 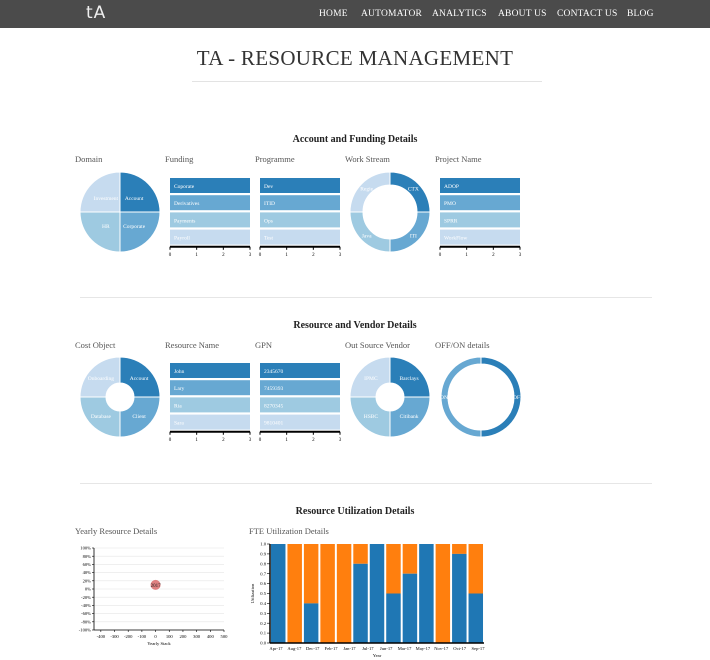 I want to click on y-tick-label: 0.5, so click(x=263, y=593).